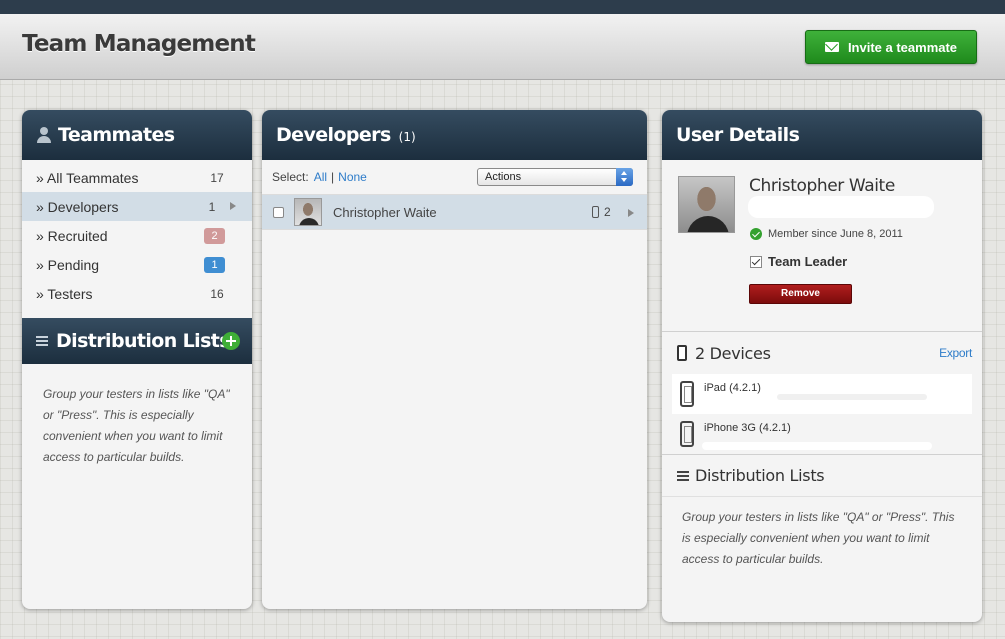  I want to click on remove-button: Remove, so click(800, 294).